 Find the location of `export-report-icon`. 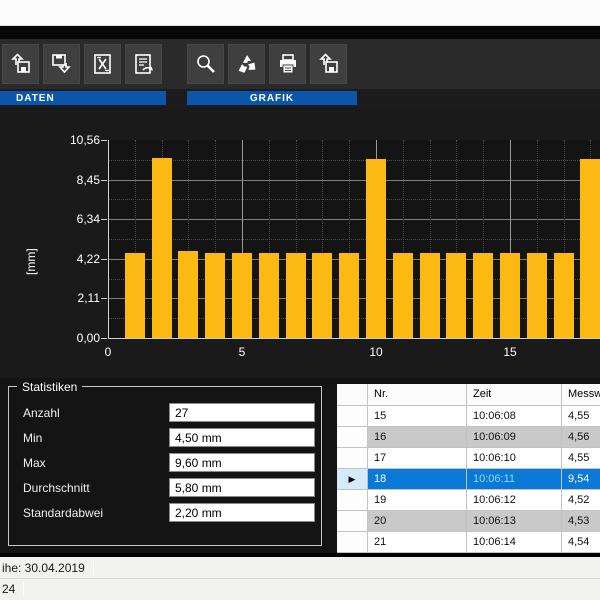

export-report-icon is located at coordinates (144, 64).